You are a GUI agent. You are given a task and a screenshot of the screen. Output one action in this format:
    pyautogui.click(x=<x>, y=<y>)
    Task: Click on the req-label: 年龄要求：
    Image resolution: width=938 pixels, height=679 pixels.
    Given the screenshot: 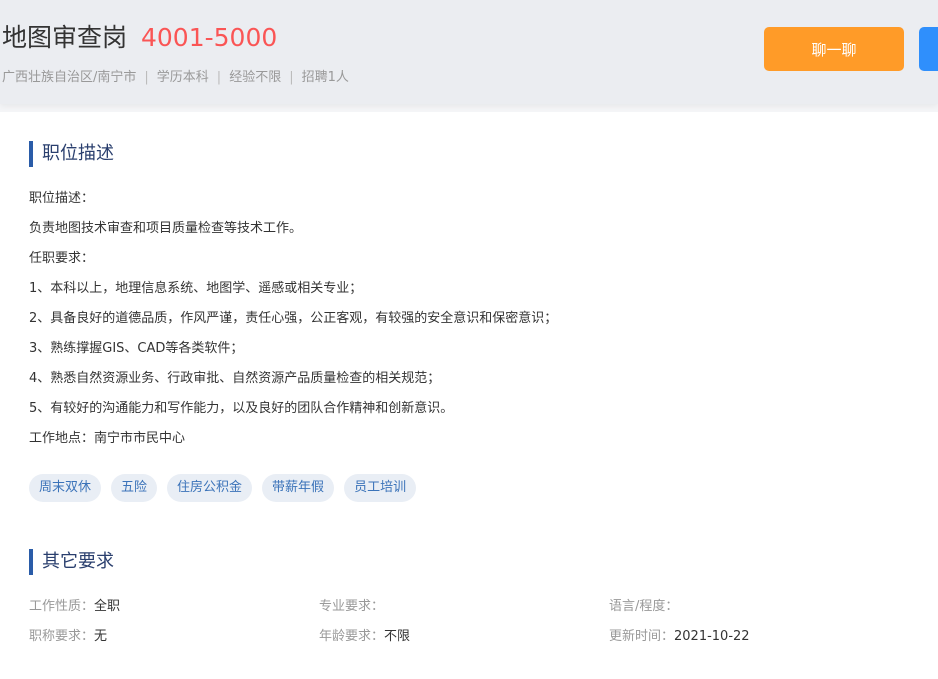 What is the action you would take?
    pyautogui.click(x=352, y=636)
    